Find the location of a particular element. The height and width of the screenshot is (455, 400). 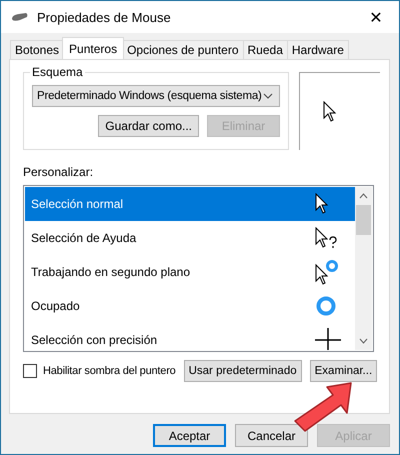

list-item: Trabajando en segundo plano is located at coordinates (190, 272).